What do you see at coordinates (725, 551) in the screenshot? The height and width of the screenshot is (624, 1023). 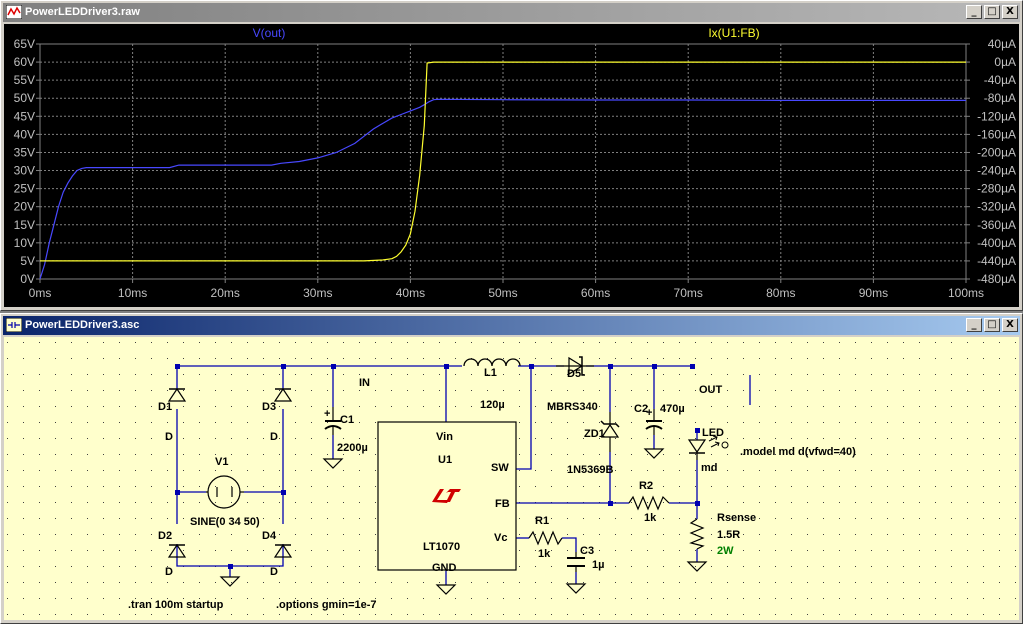 I see `rsense-power: 2W` at bounding box center [725, 551].